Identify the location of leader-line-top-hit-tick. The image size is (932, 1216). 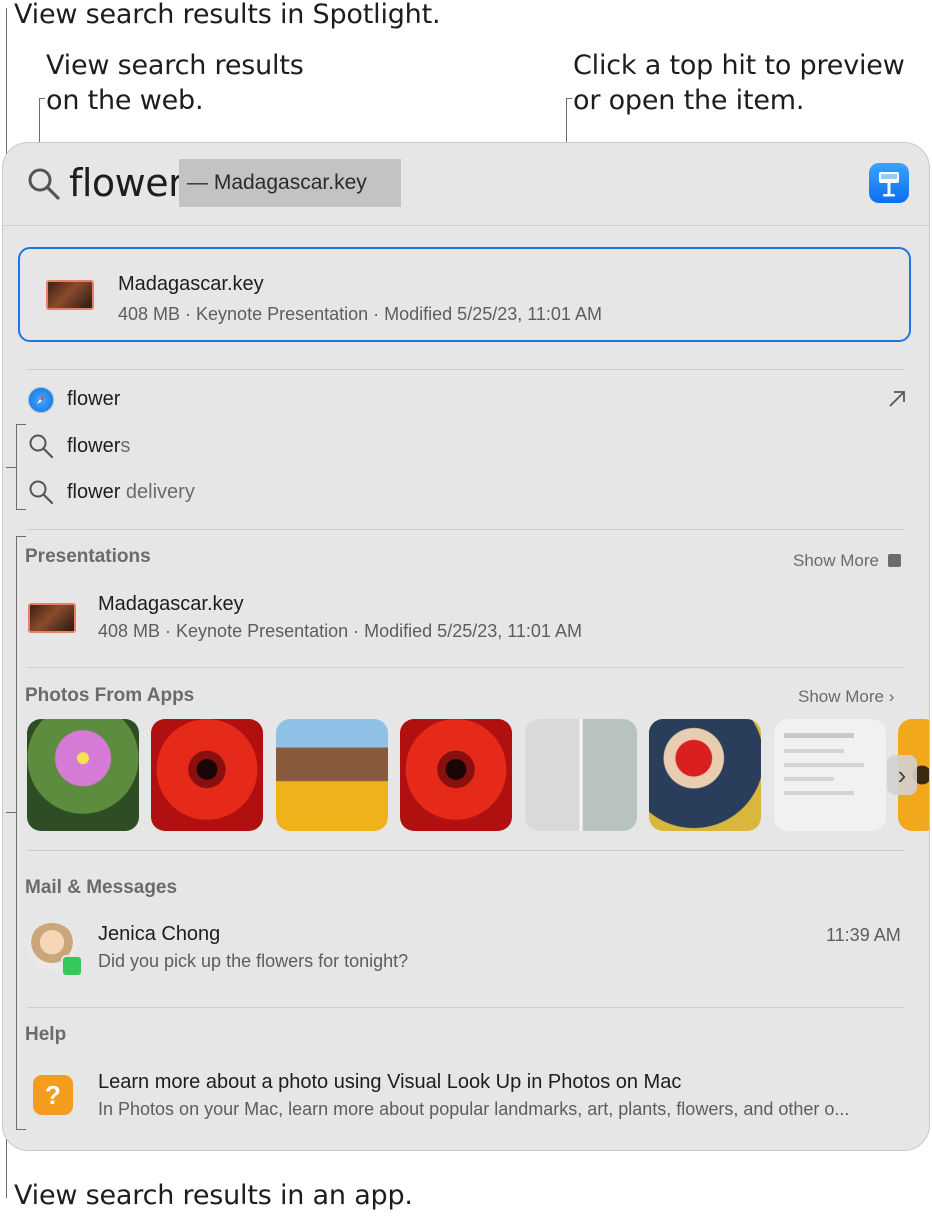
(569, 98).